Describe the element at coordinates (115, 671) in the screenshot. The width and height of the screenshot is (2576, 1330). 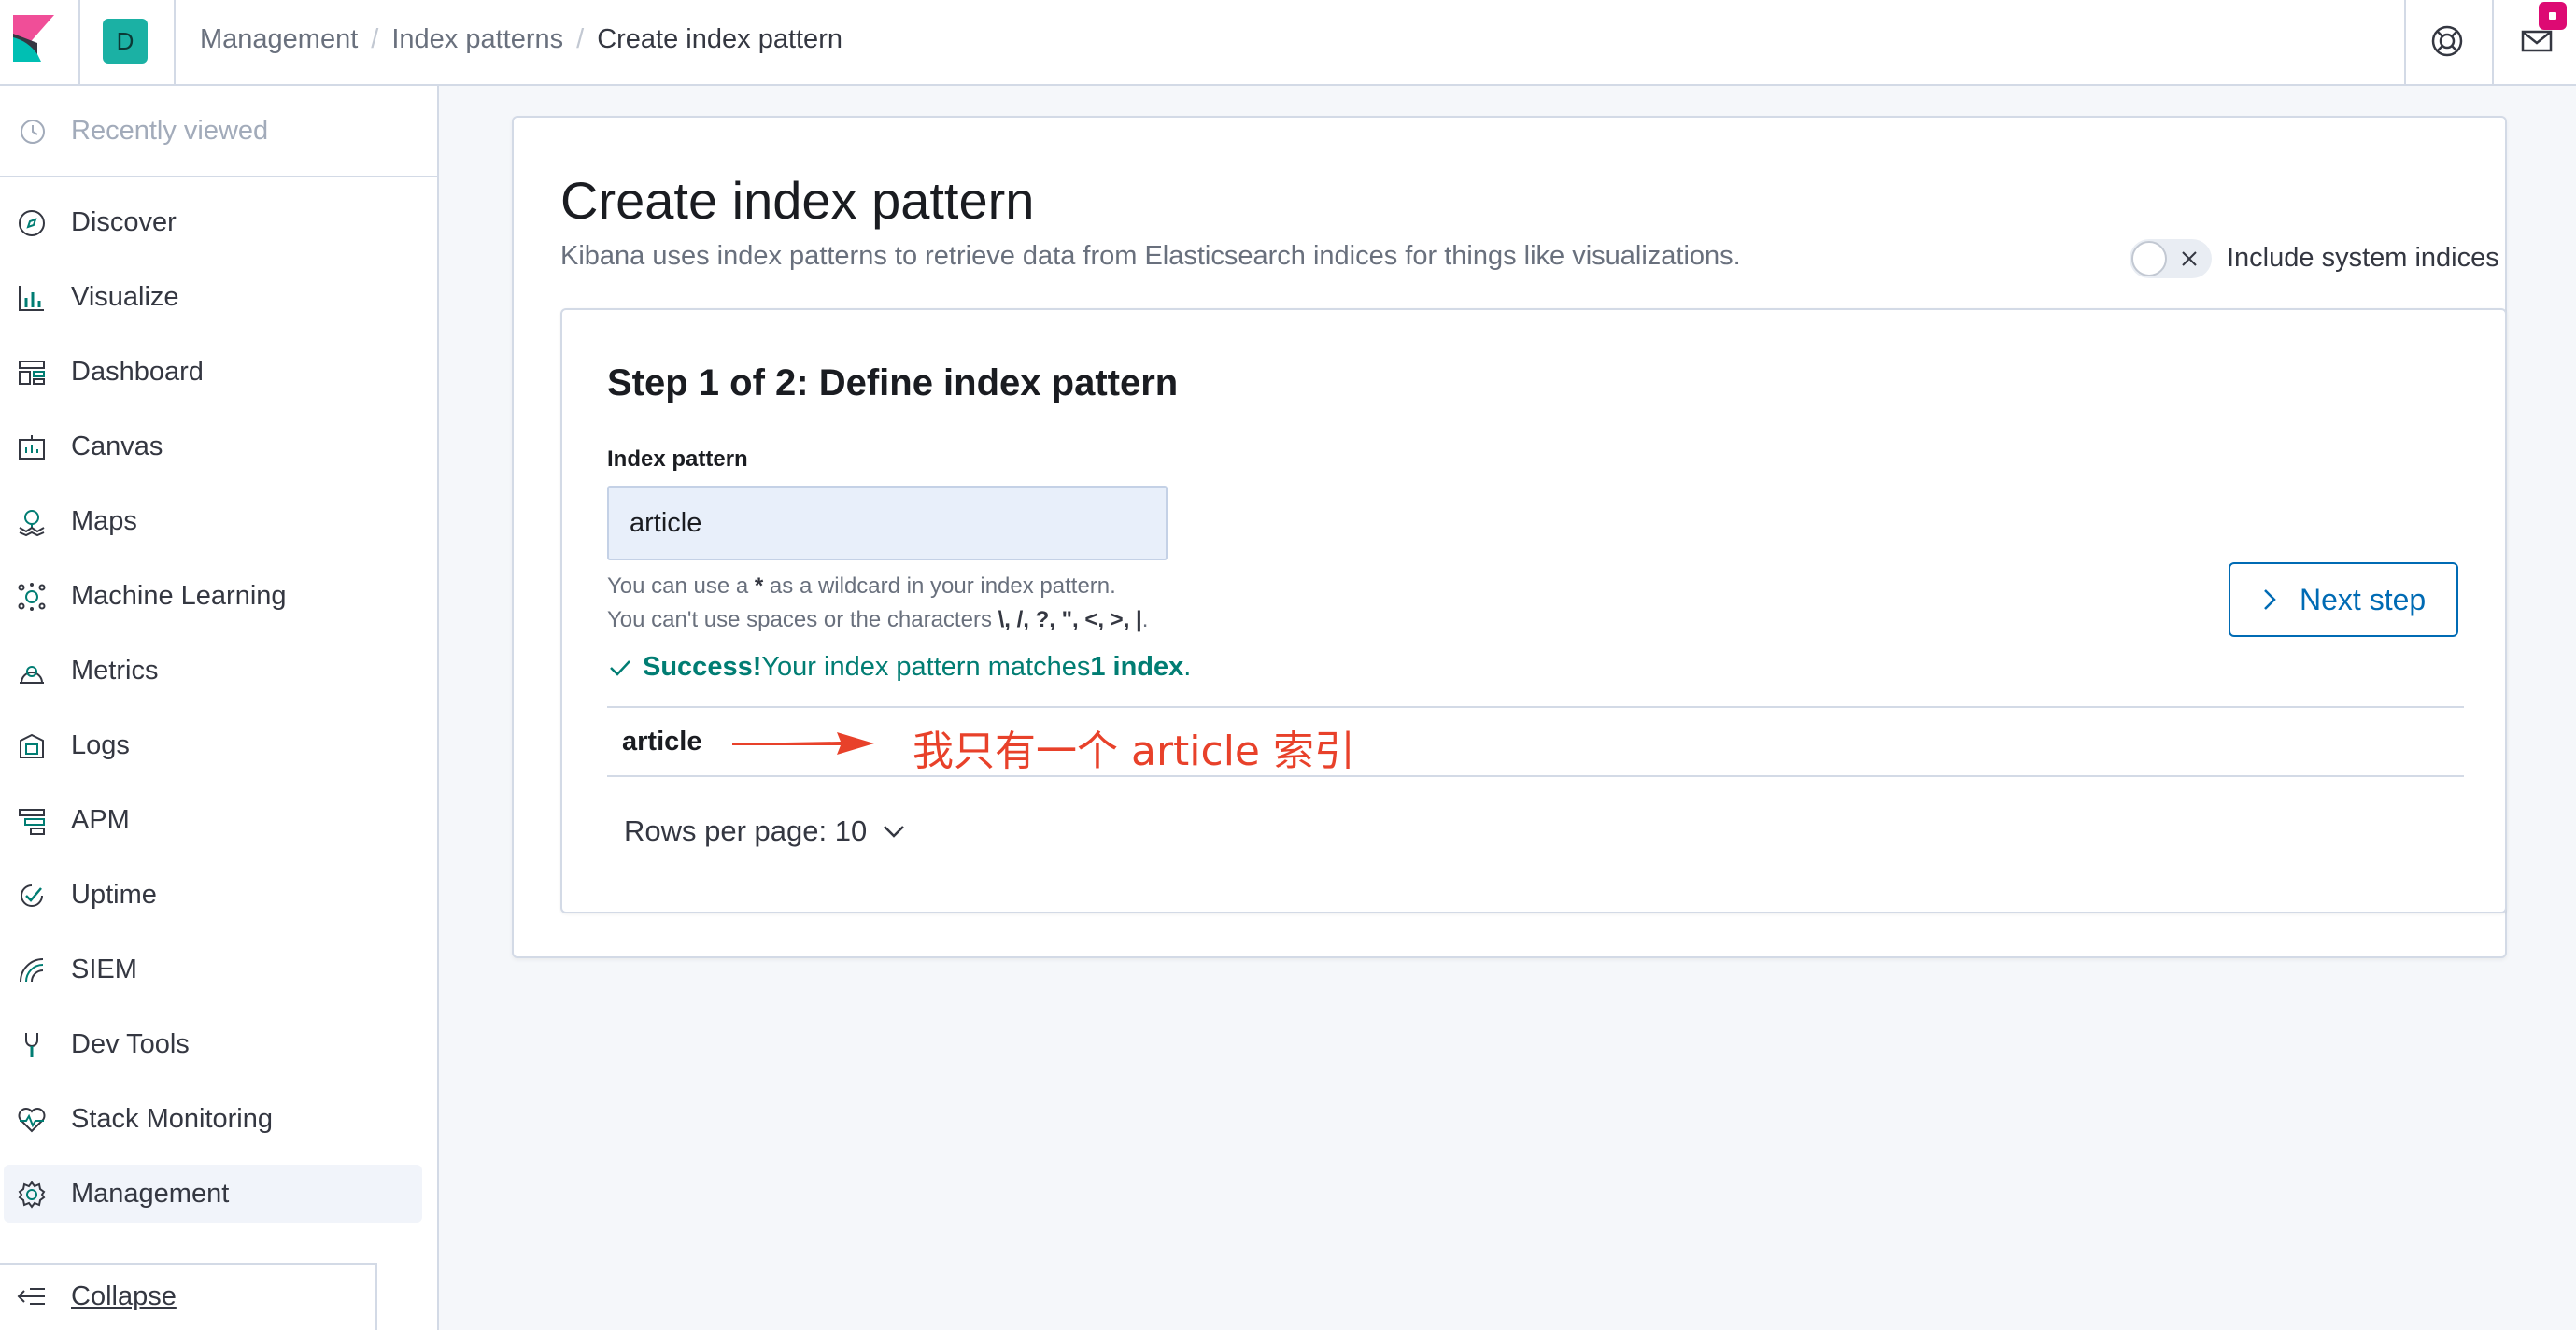
I see `sidebar-item-label: Metrics` at that location.